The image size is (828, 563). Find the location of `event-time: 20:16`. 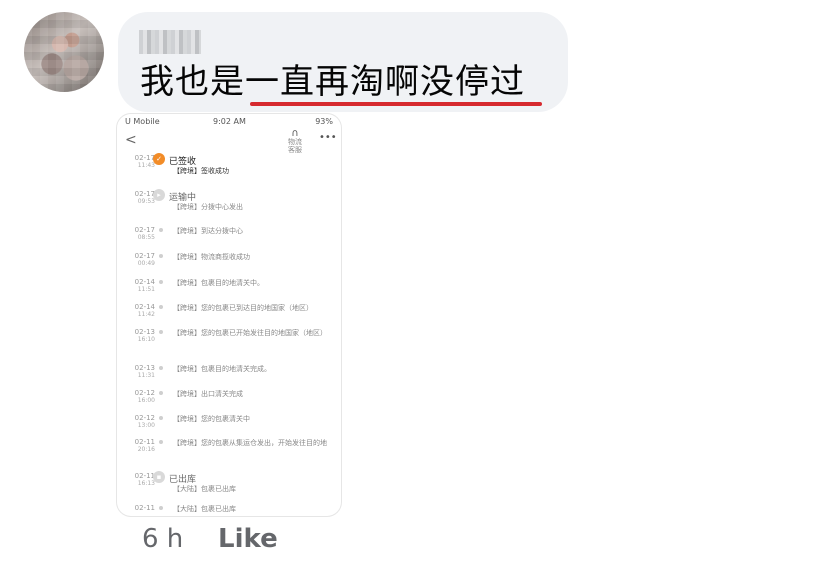

event-time: 20:16 is located at coordinates (146, 449).